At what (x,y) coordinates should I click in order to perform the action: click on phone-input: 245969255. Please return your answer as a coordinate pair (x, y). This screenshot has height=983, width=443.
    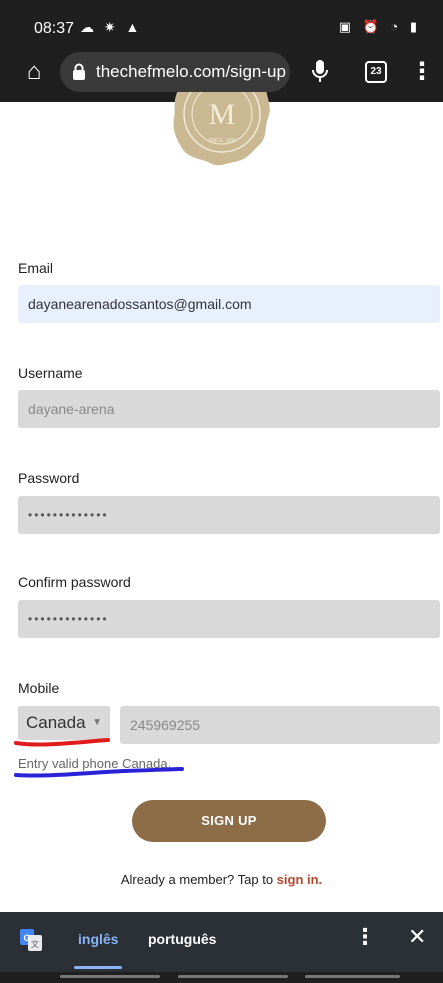
    Looking at the image, I should click on (280, 725).